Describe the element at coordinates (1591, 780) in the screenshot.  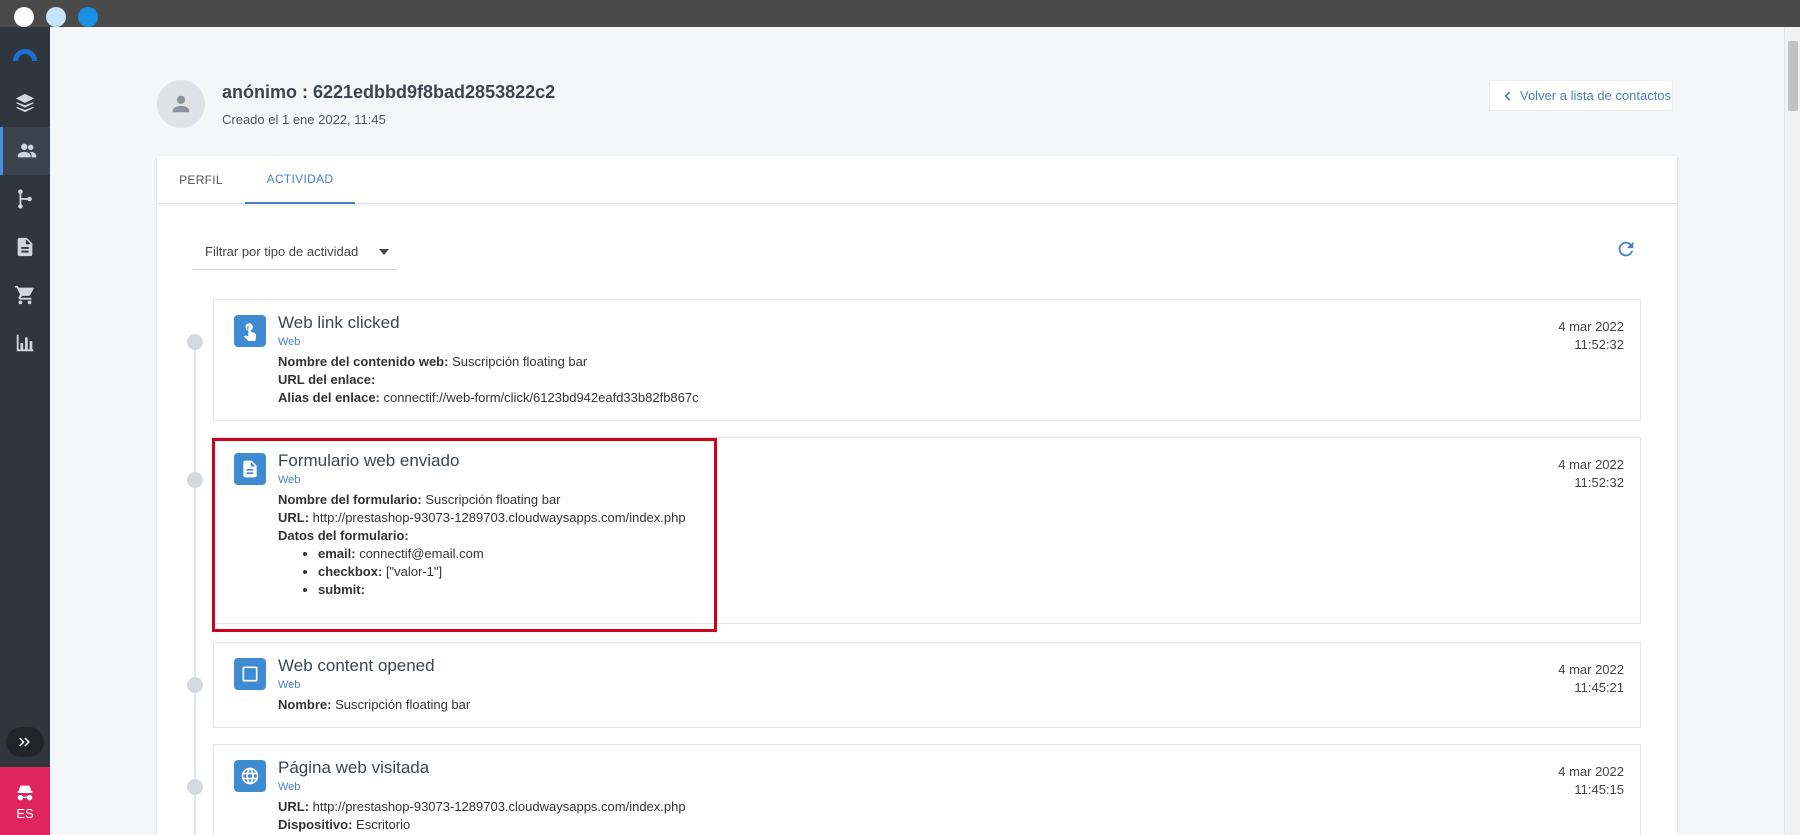
I see `activity-date: 4 mar 2022 11:45:15` at that location.